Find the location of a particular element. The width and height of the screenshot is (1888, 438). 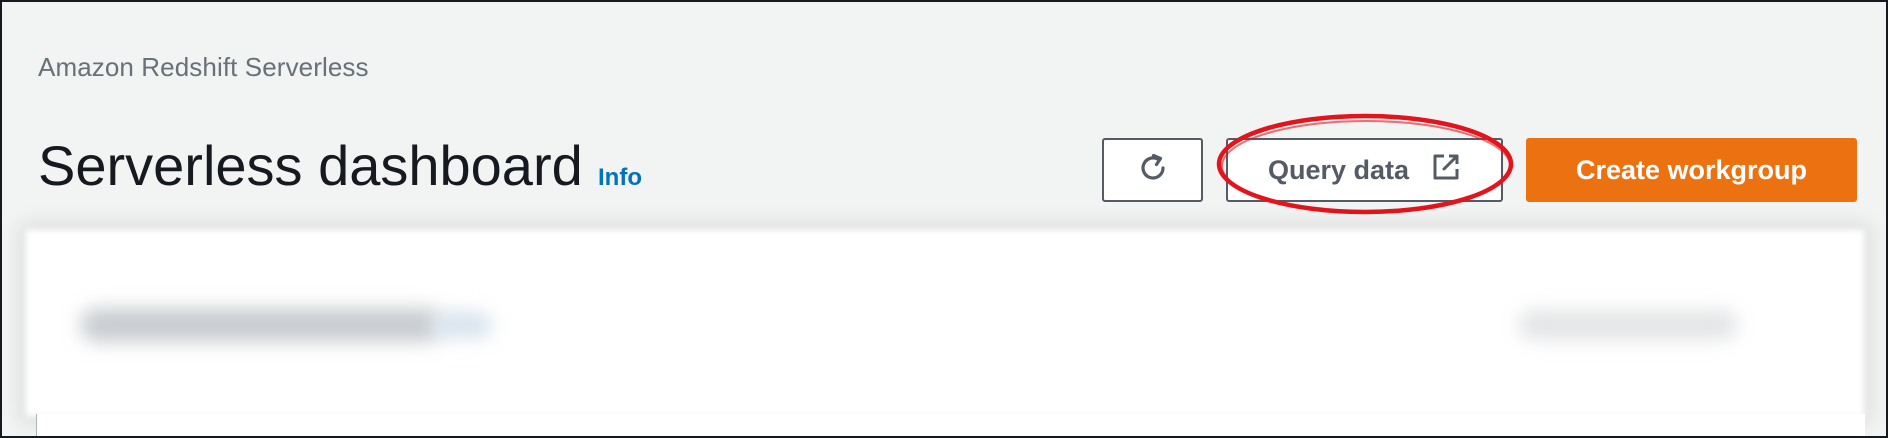

refresh-icon is located at coordinates (1153, 170).